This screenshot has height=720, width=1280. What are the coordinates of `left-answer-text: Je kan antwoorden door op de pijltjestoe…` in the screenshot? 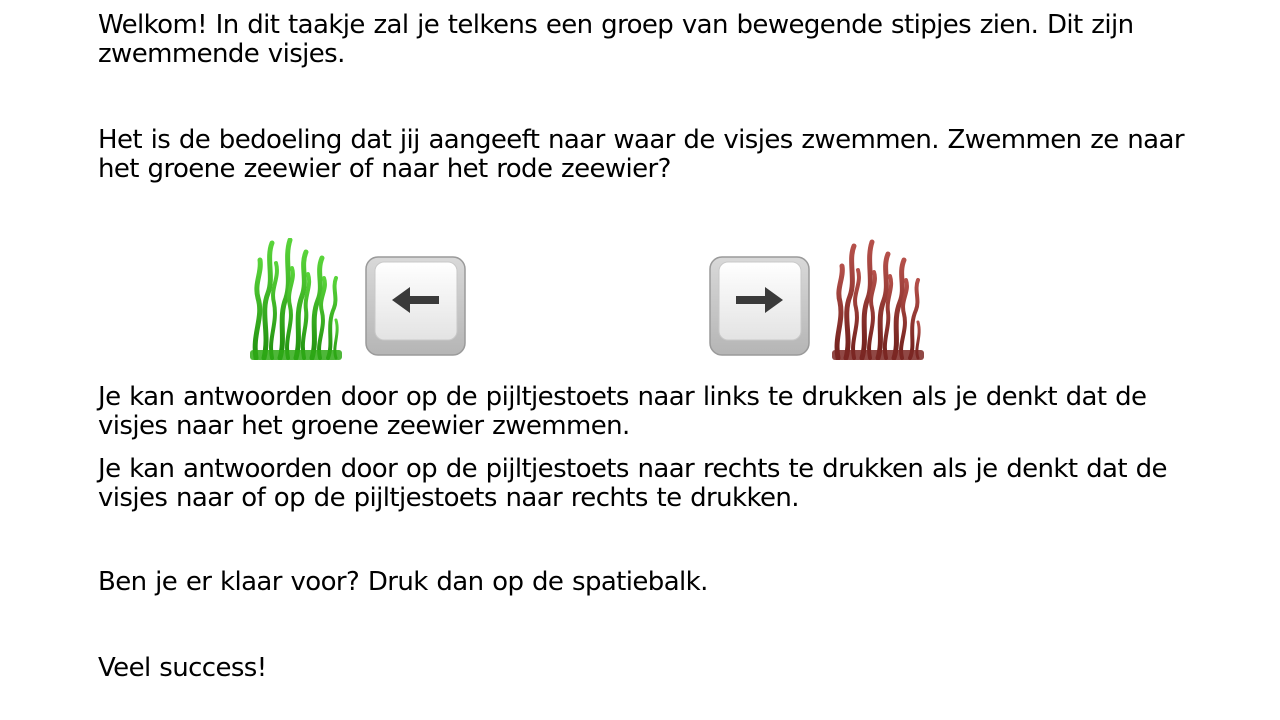 It's located at (622, 411).